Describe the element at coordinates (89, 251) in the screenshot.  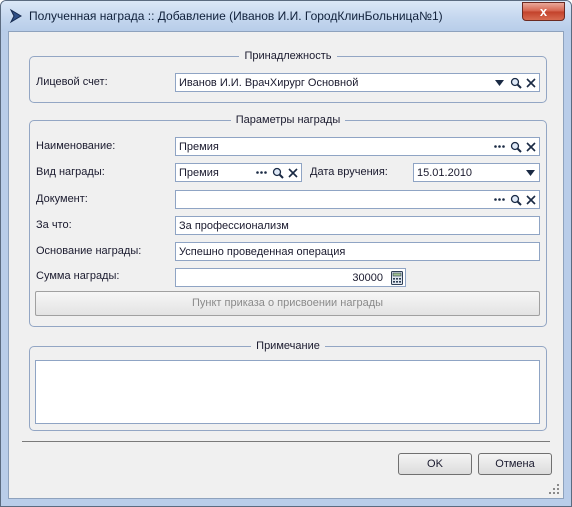
I see `basis-label: Основание награды:` at that location.